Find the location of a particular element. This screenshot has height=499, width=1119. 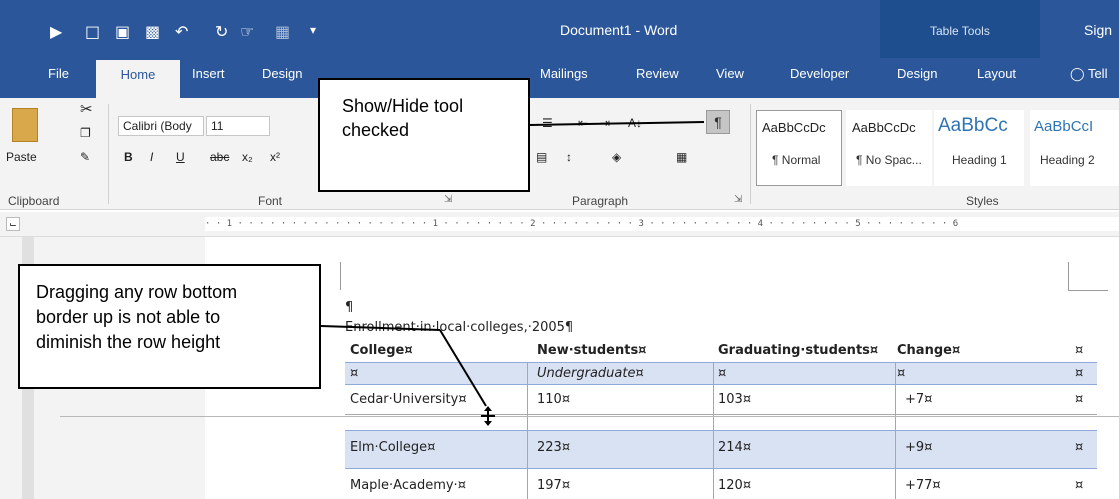

callout-line: Dragging any row bottom is located at coordinates (137, 292).